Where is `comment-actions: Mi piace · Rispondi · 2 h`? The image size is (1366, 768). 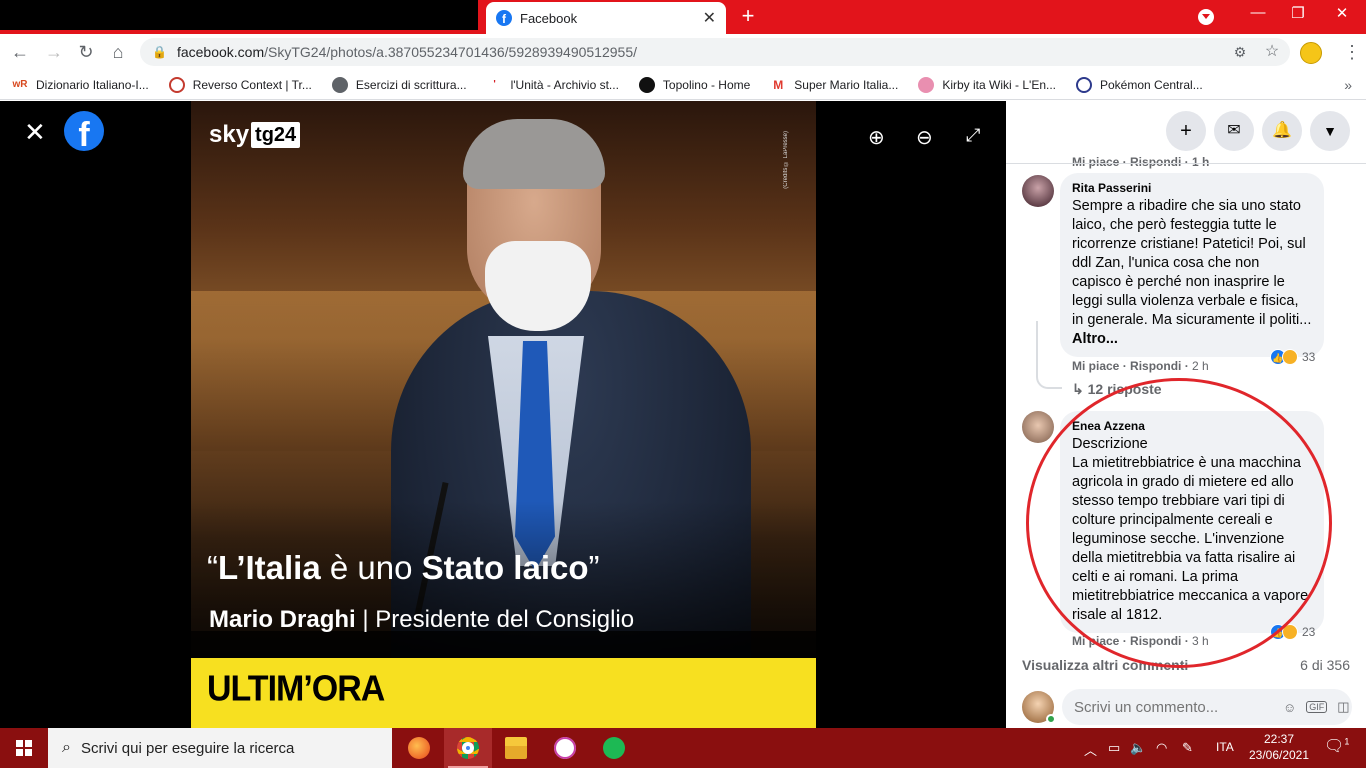 comment-actions: Mi piace · Rispondi · 2 h is located at coordinates (1140, 366).